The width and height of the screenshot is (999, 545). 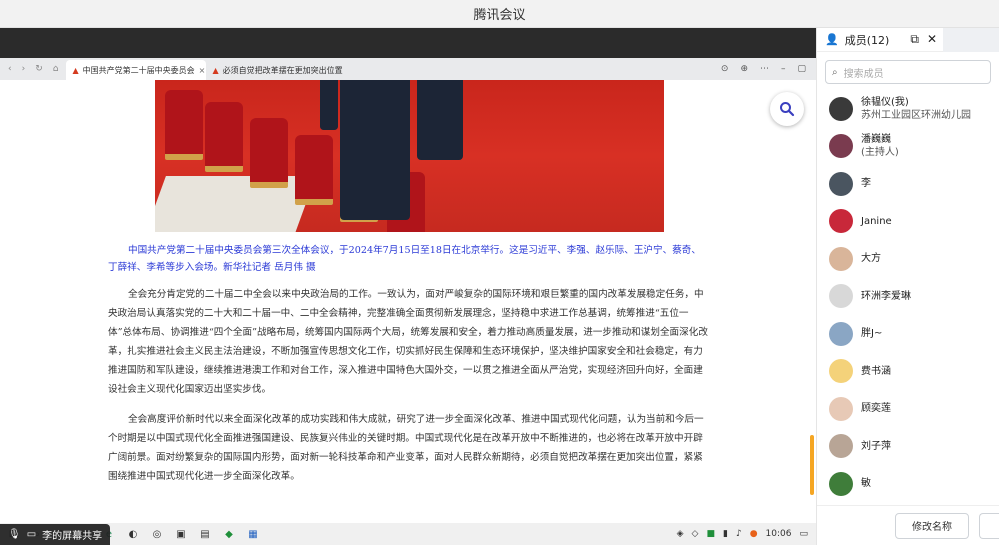 What do you see at coordinates (801, 69) in the screenshot?
I see `maximize-icon: ▢` at bounding box center [801, 69].